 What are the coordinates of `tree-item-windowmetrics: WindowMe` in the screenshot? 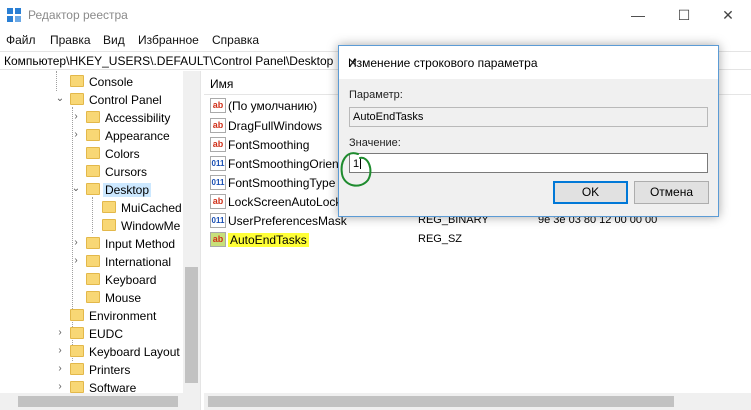 It's located at (91, 226).